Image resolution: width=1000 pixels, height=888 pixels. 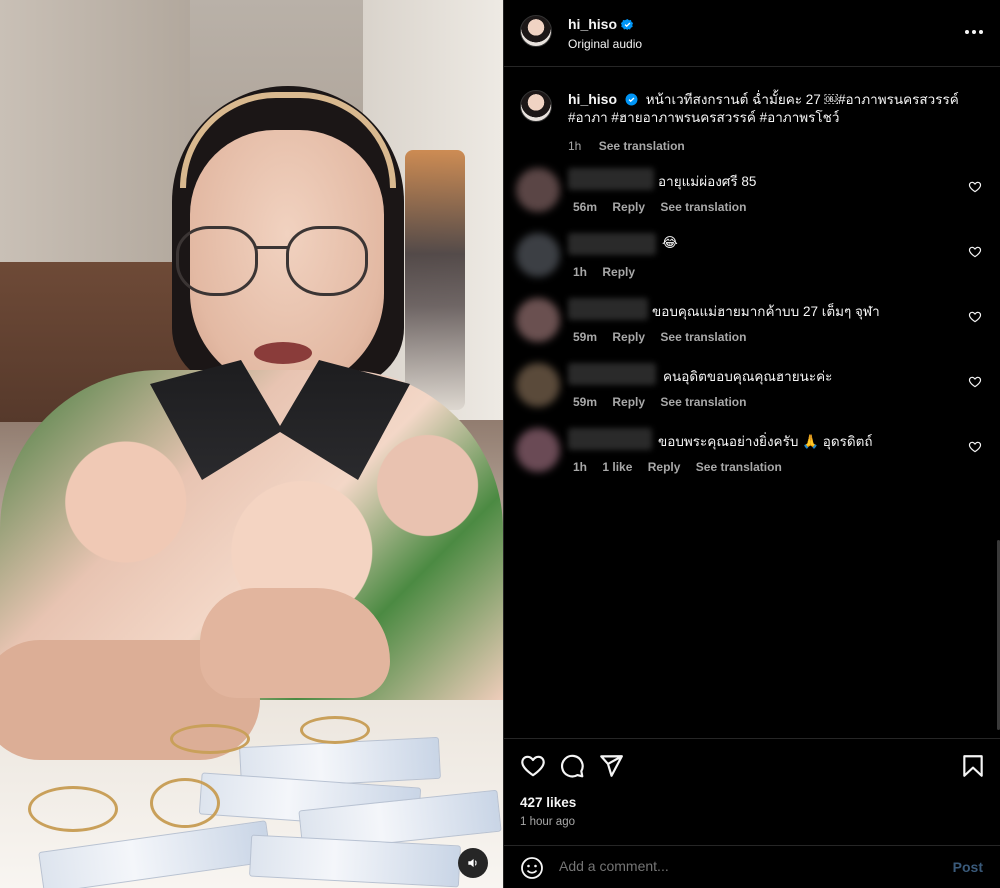 I want to click on header-username: hi_hiso, so click(x=601, y=24).